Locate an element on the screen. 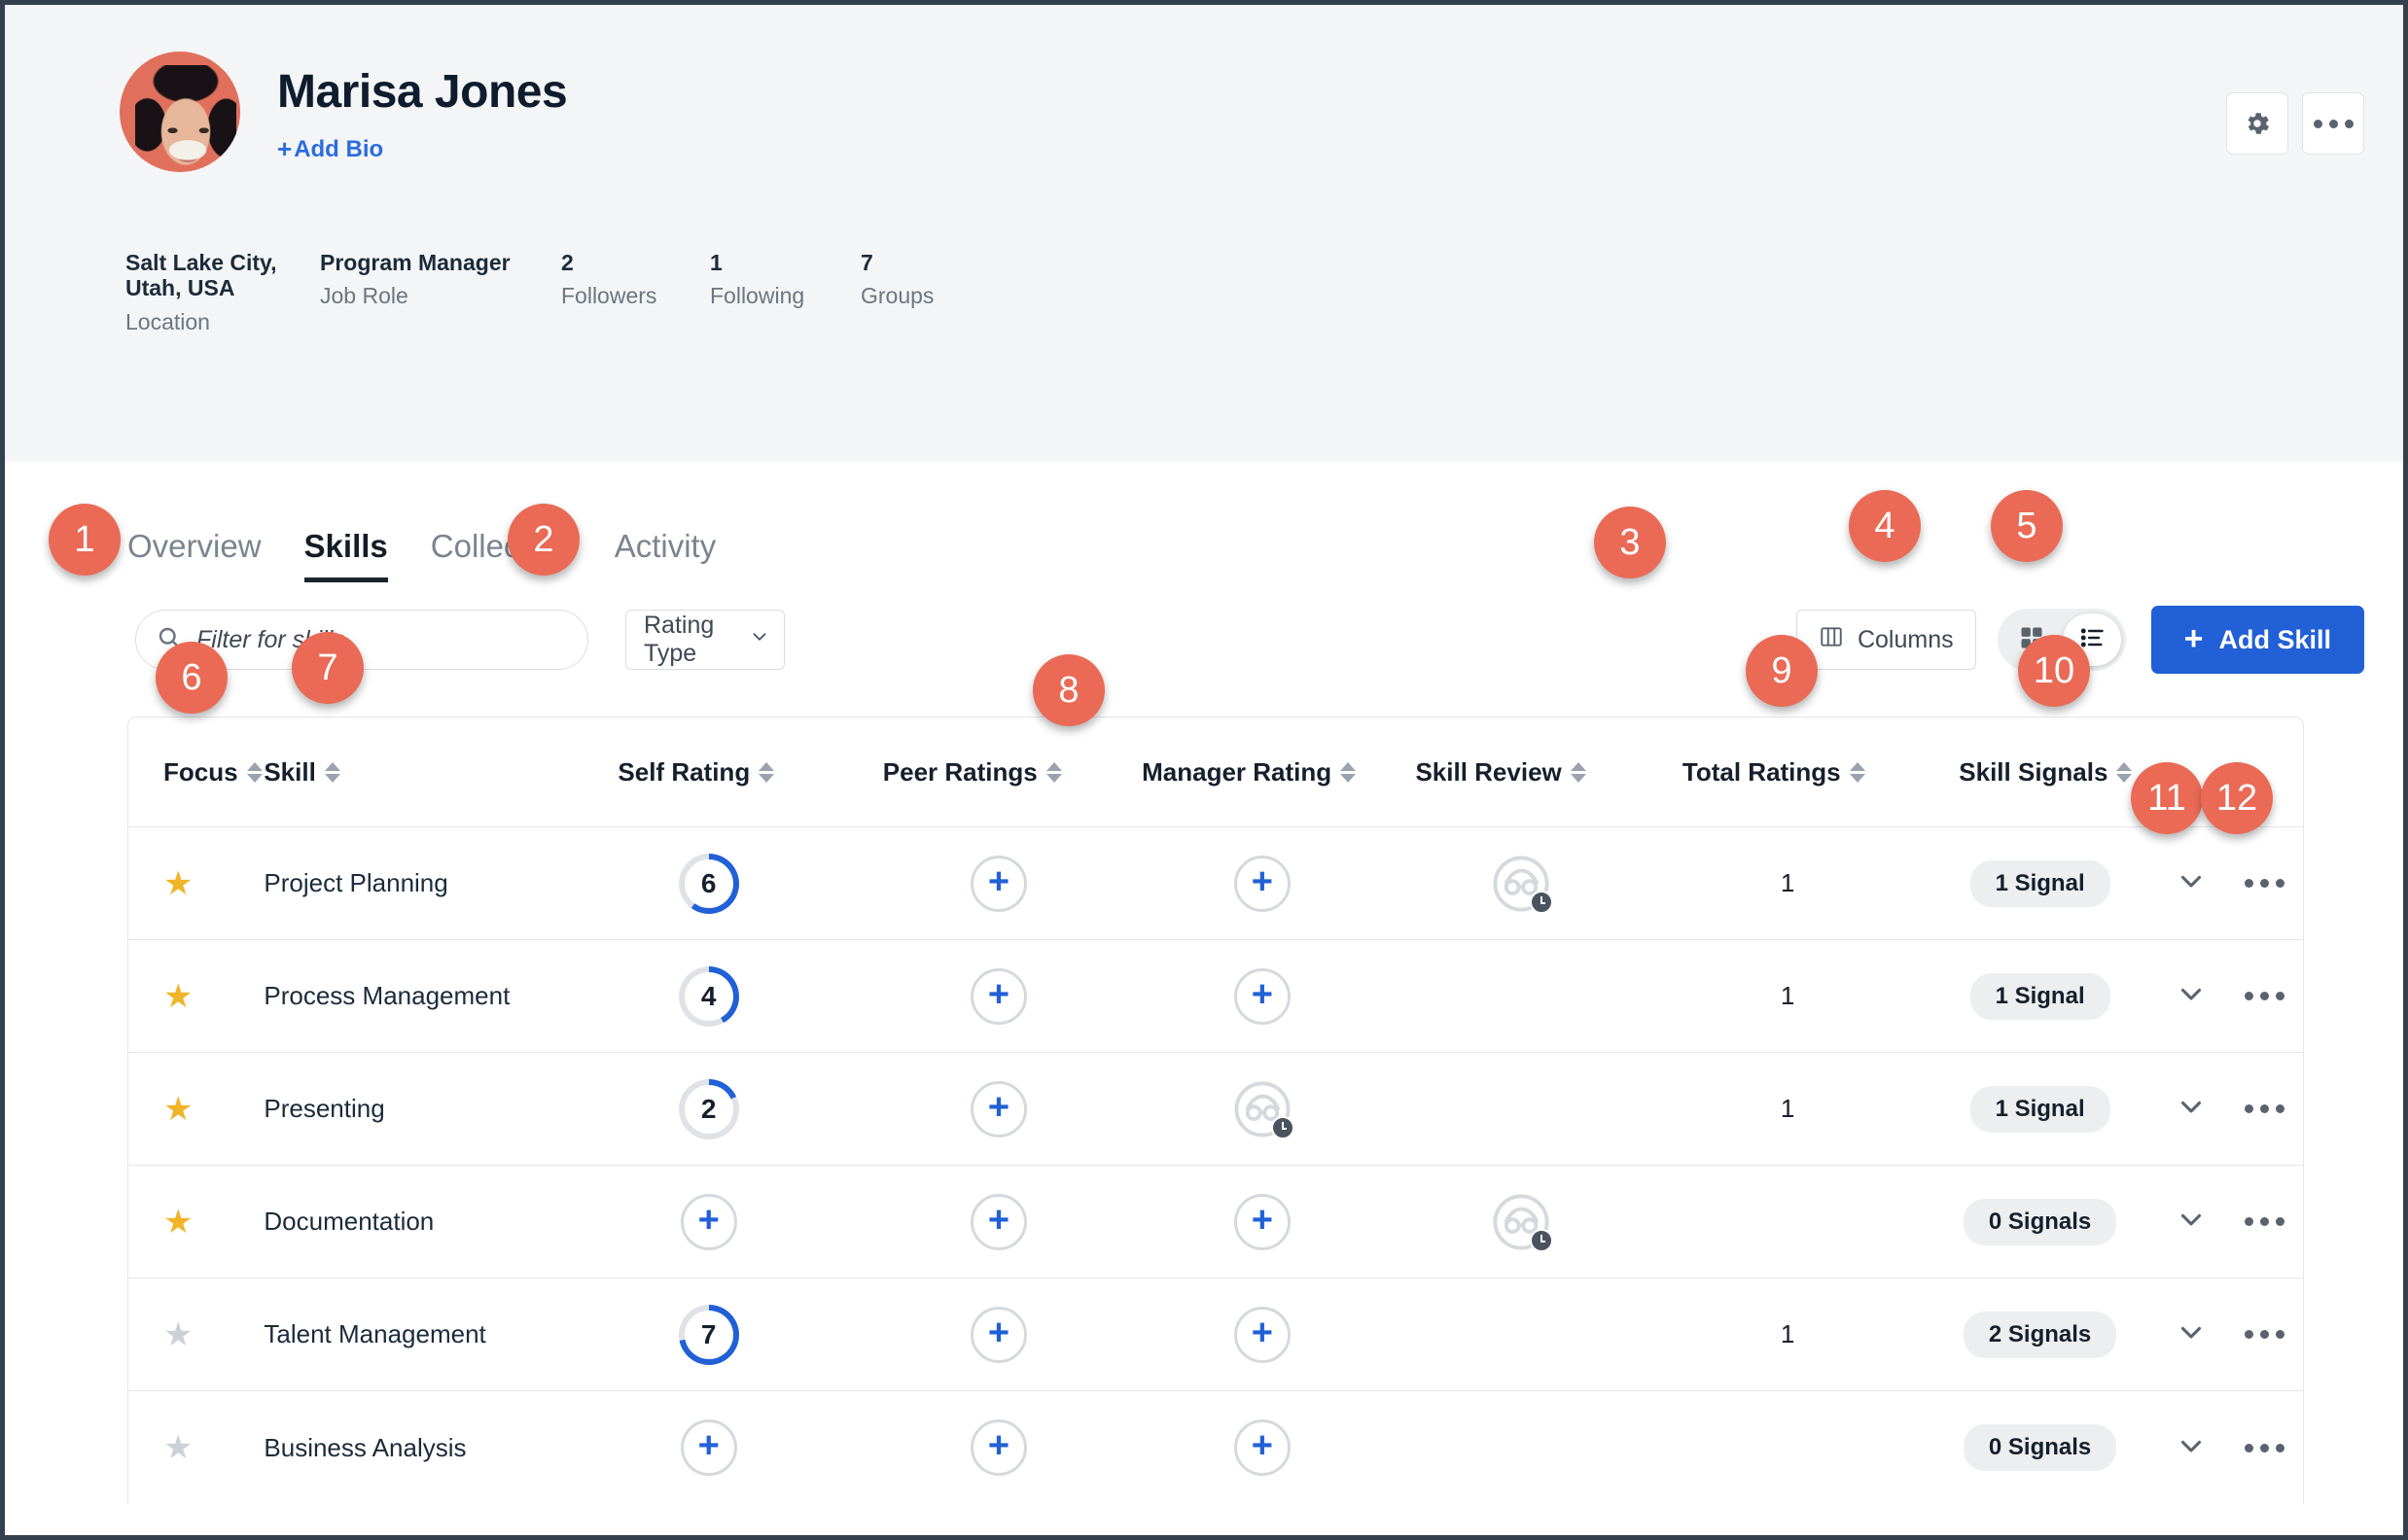  col-header-focus: Focus is located at coordinates (213, 772).